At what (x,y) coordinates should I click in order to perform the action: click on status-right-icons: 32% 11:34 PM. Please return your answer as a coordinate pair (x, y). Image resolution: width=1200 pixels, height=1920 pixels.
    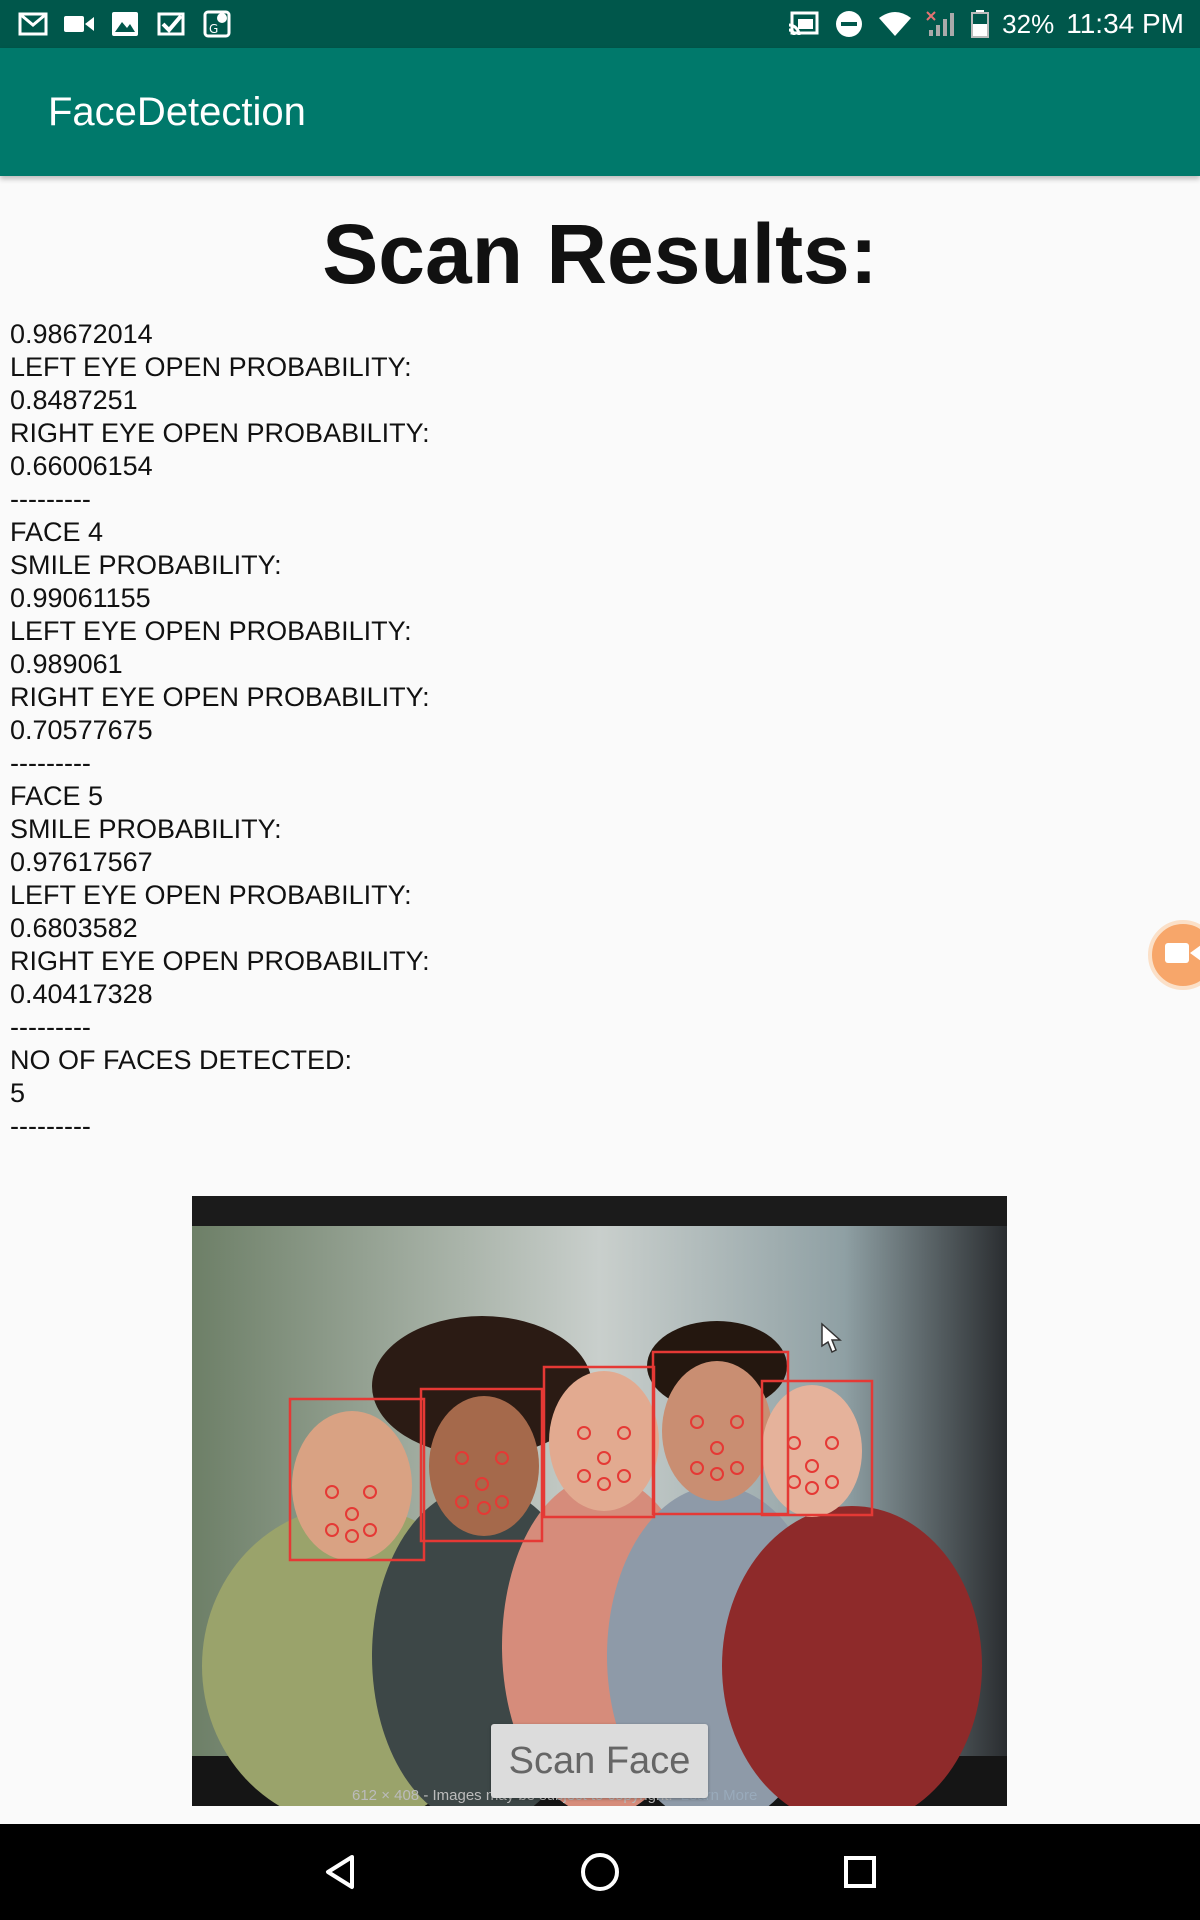
    Looking at the image, I should click on (985, 24).